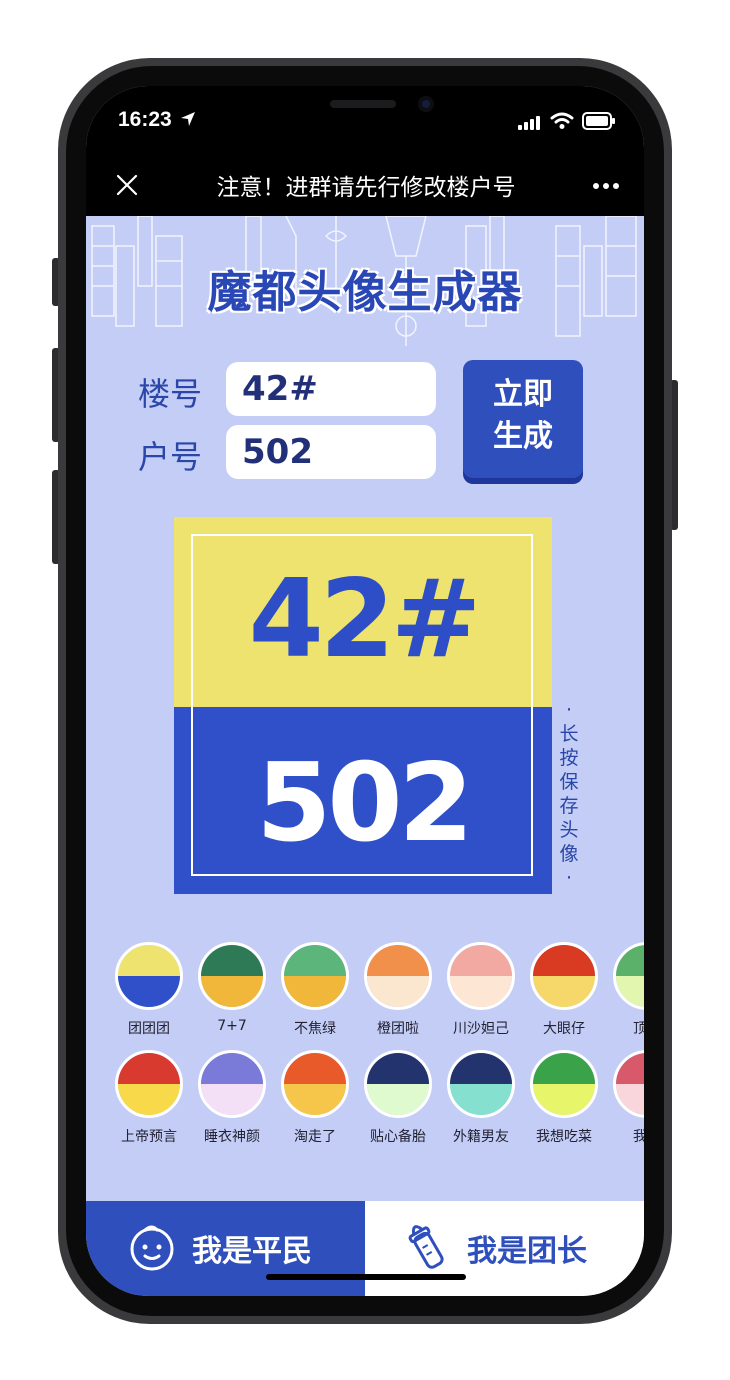 This screenshot has height=1380, width=730. I want to click on unit-input: 502, so click(331, 452).